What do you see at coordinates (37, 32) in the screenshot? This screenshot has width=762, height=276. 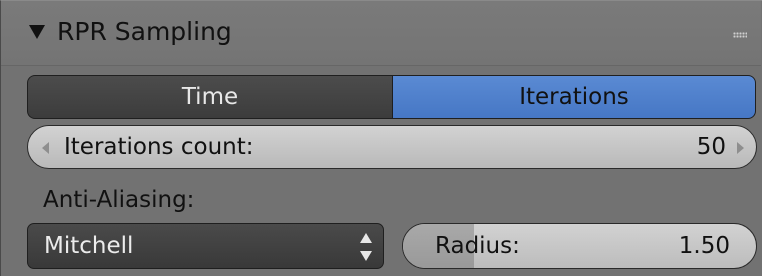 I see `collapse-triangle-icon` at bounding box center [37, 32].